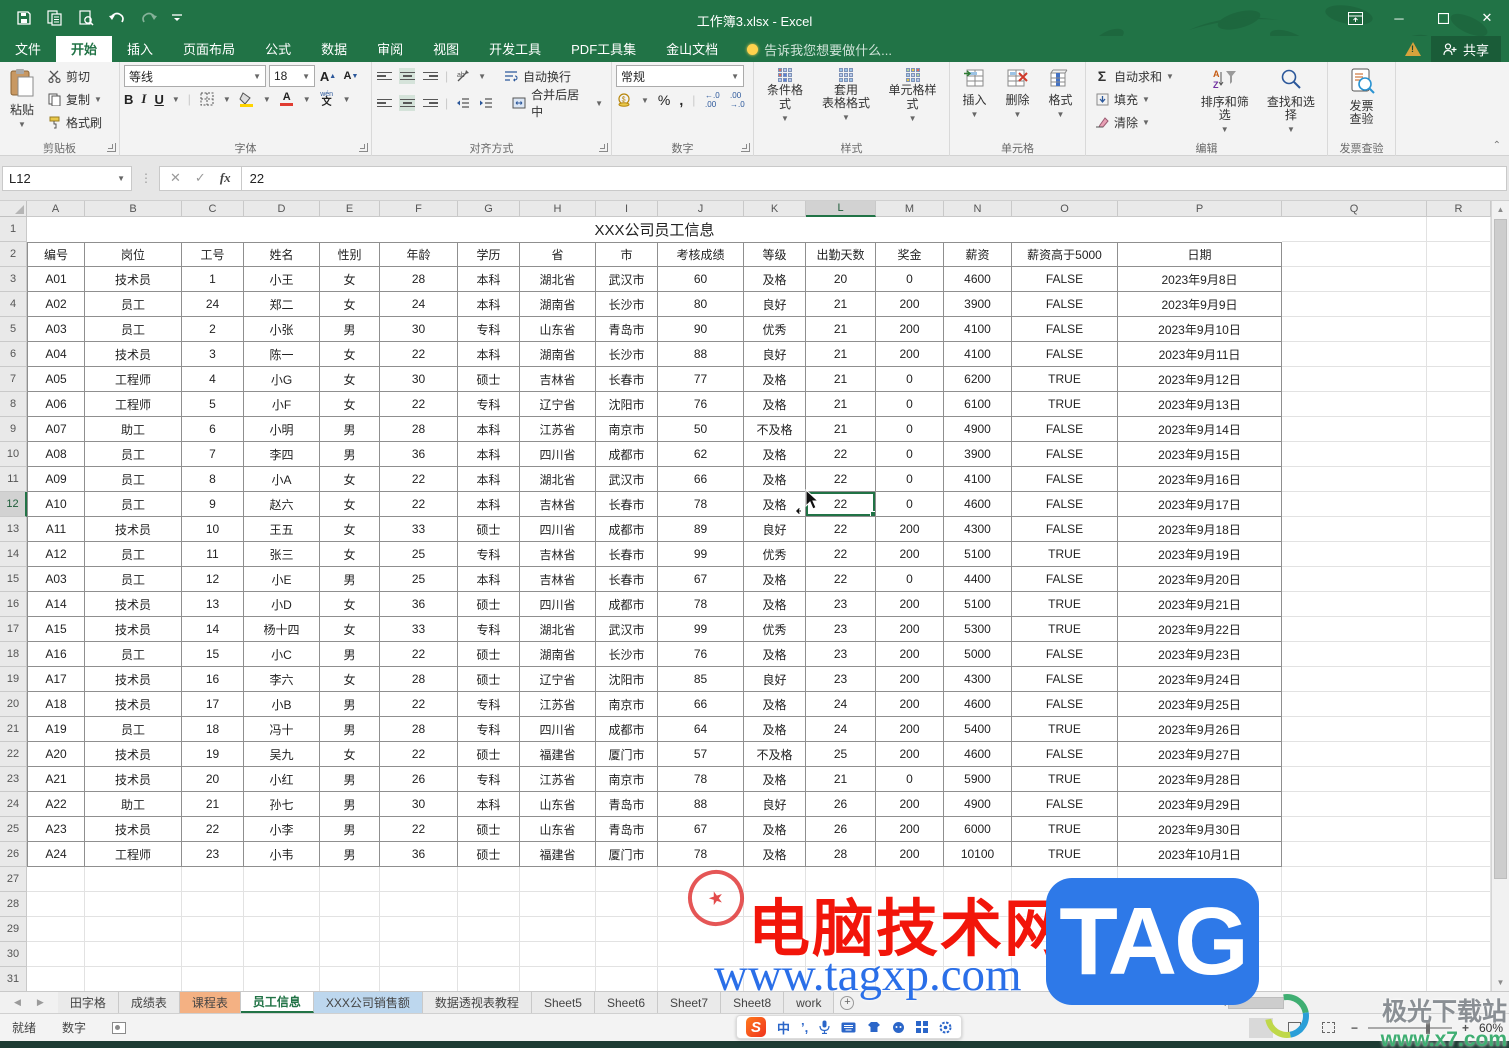 The image size is (1509, 1048). What do you see at coordinates (627, 209) in the screenshot?
I see `column-header-I: I` at bounding box center [627, 209].